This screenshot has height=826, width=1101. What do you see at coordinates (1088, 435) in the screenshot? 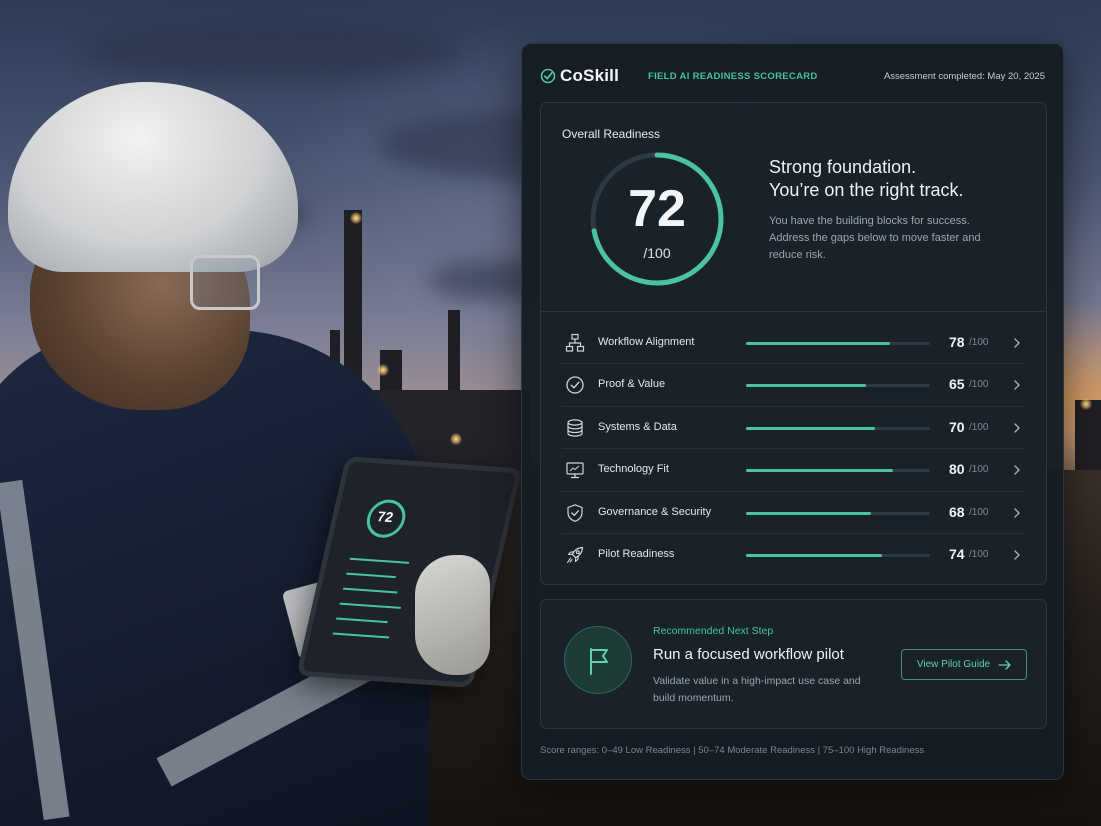
I see `refinery-tower` at bounding box center [1088, 435].